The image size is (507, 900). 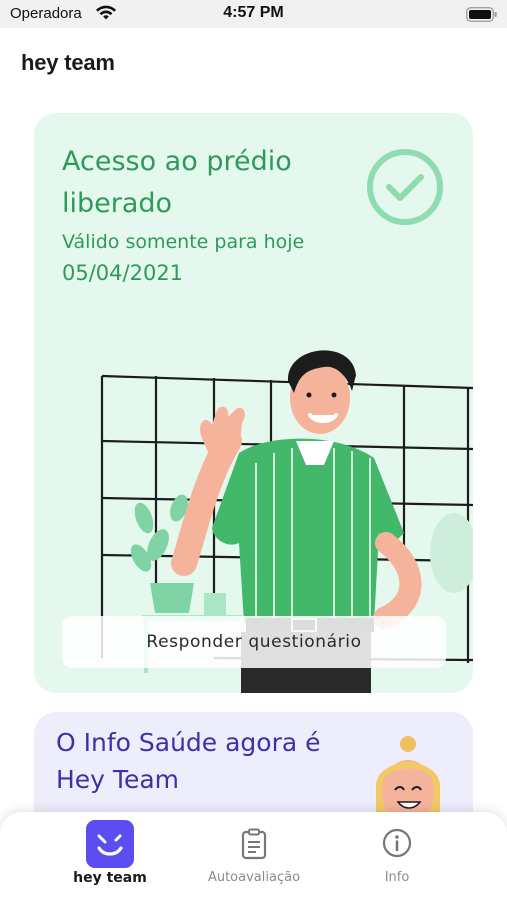 What do you see at coordinates (68, 62) in the screenshot?
I see `app-title: hey team` at bounding box center [68, 62].